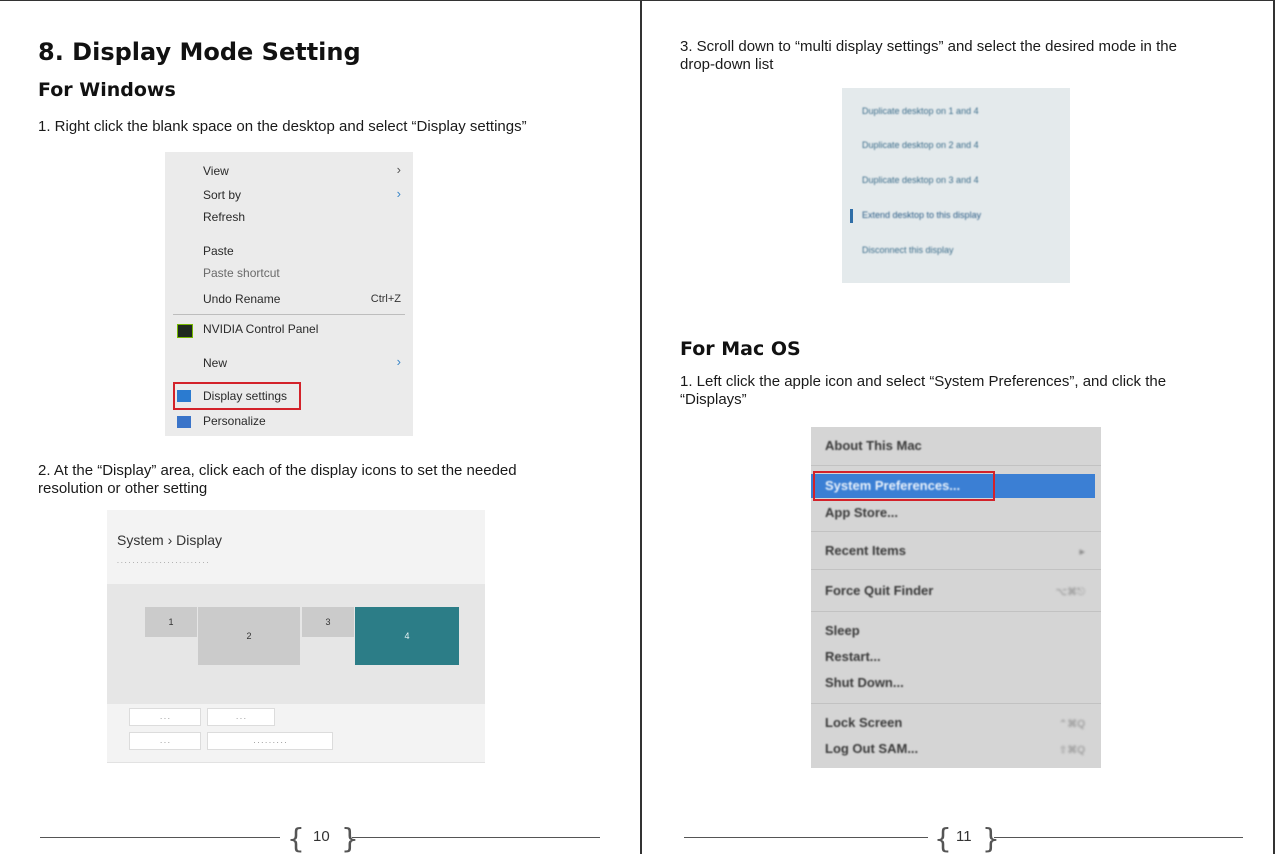  I want to click on menu-item-sort-by: Sort by, so click(222, 195).